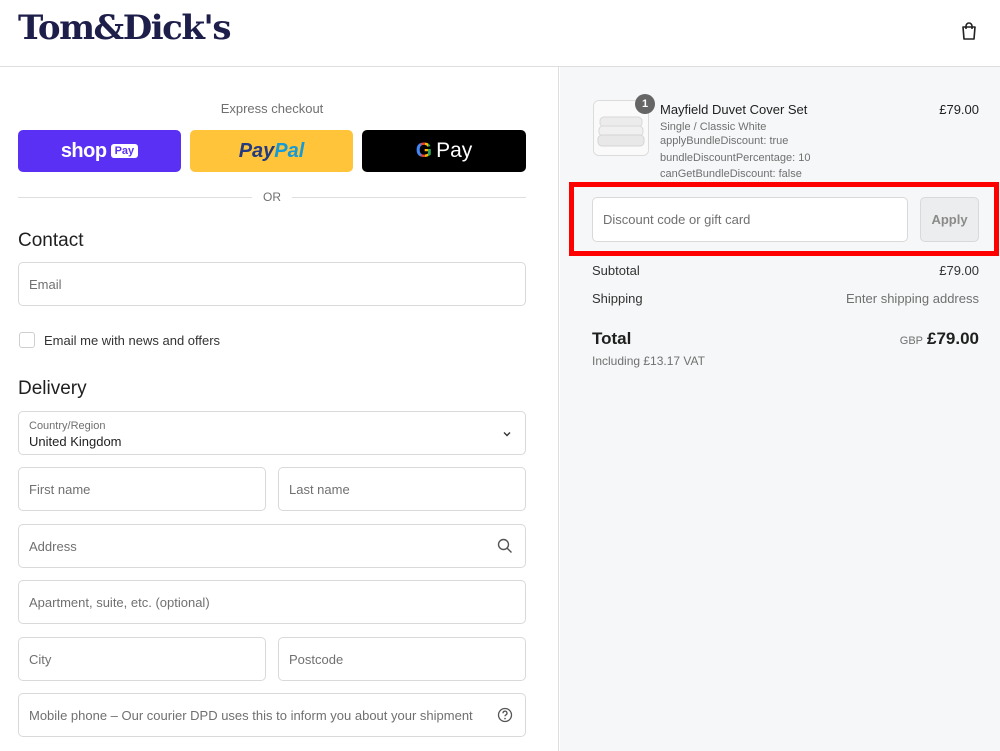 This screenshot has width=1000, height=751. What do you see at coordinates (505, 715) in the screenshot?
I see `help-icon` at bounding box center [505, 715].